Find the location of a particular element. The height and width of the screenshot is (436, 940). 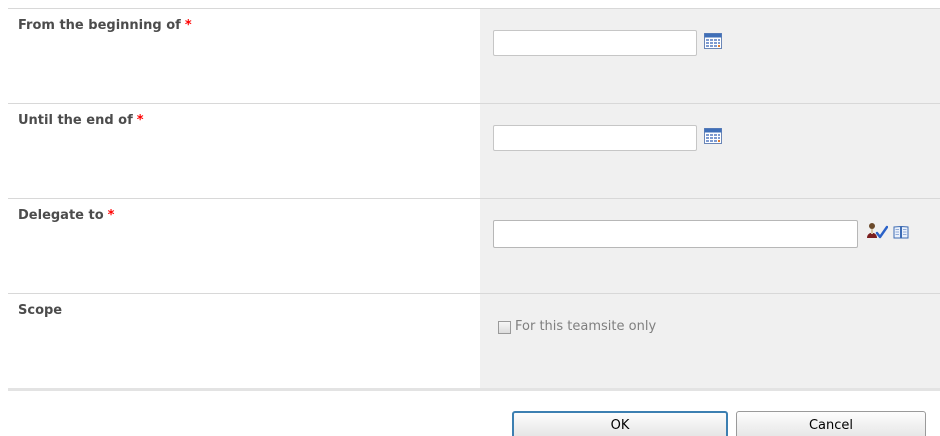

cancel-button: Cancel is located at coordinates (831, 423).